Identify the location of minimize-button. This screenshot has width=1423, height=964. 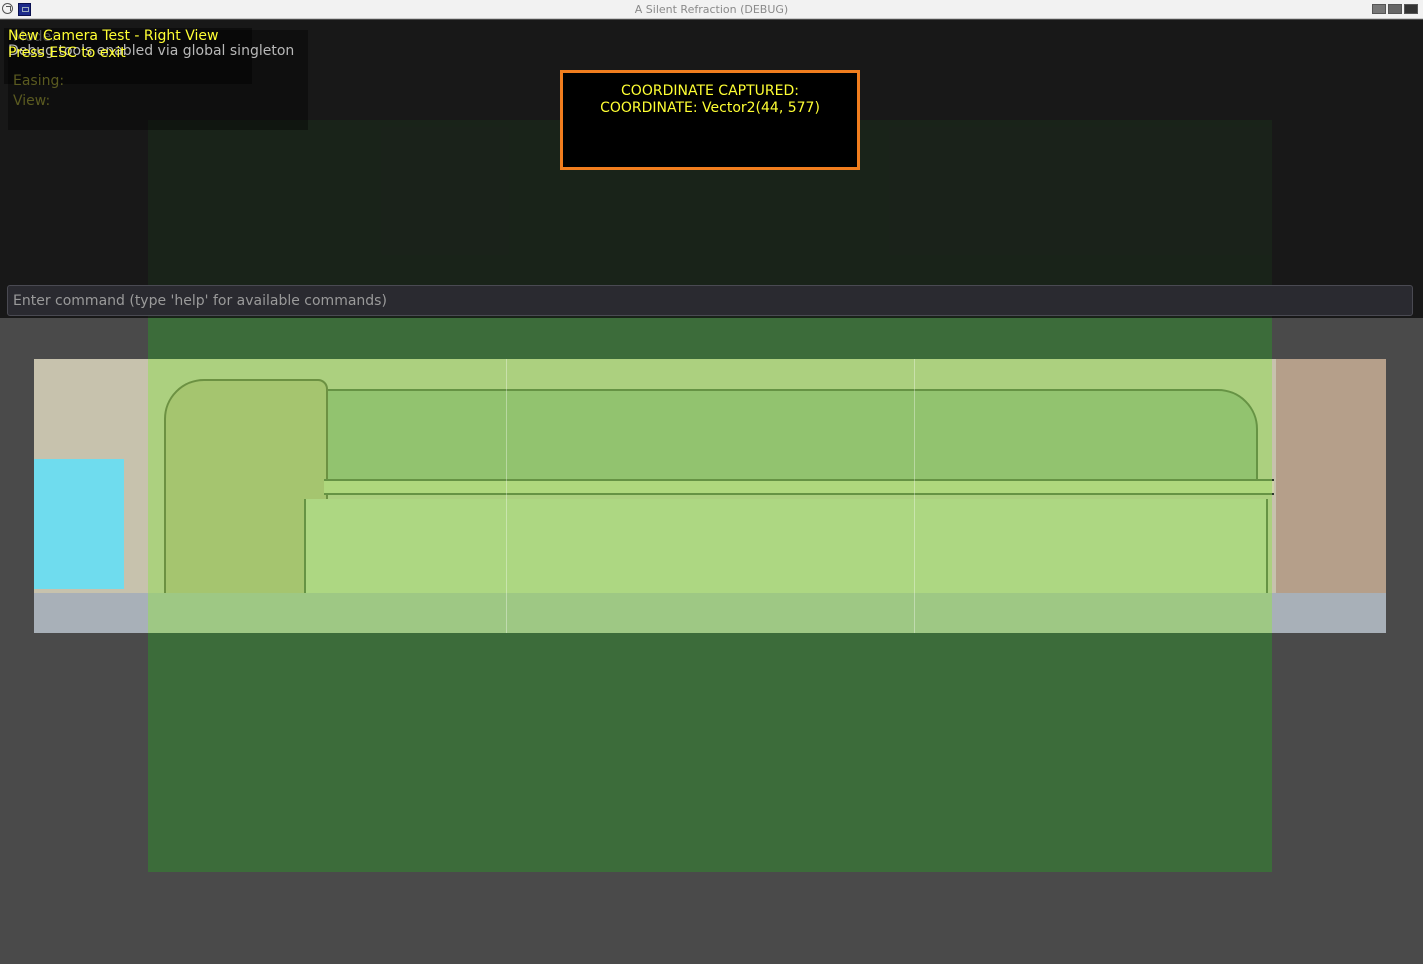
(1379, 9).